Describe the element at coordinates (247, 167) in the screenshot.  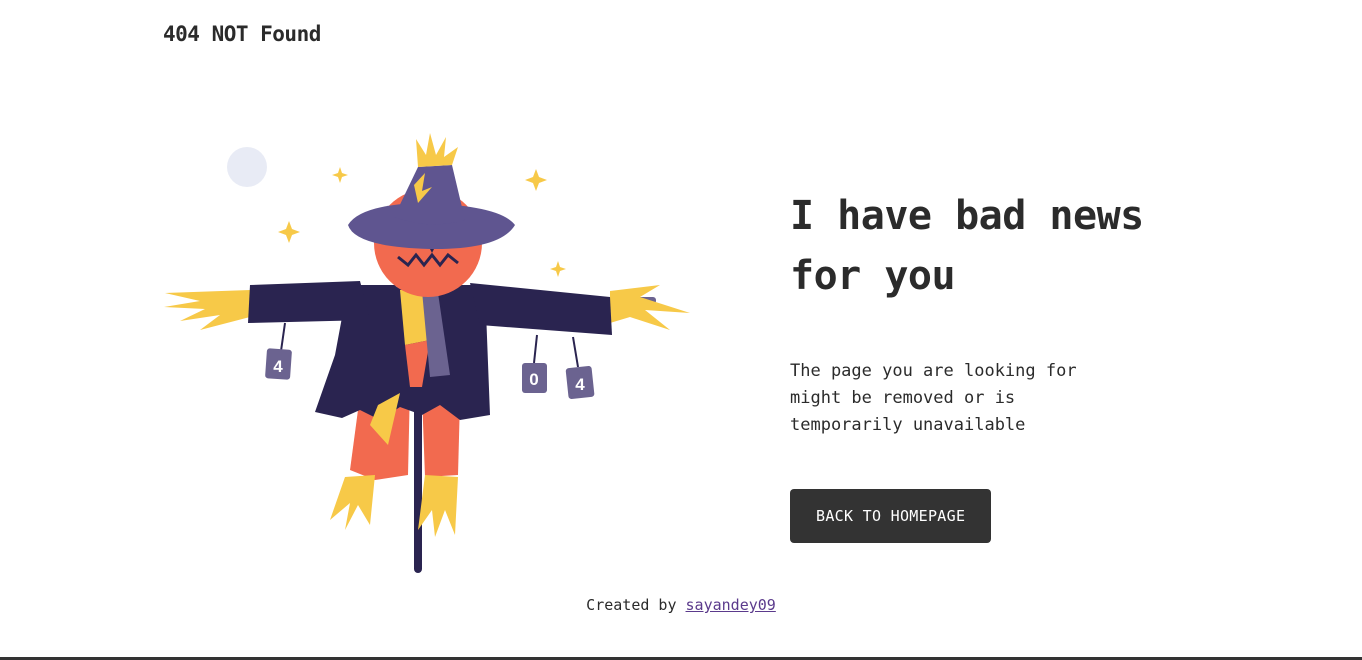
I see `moon-circle` at that location.